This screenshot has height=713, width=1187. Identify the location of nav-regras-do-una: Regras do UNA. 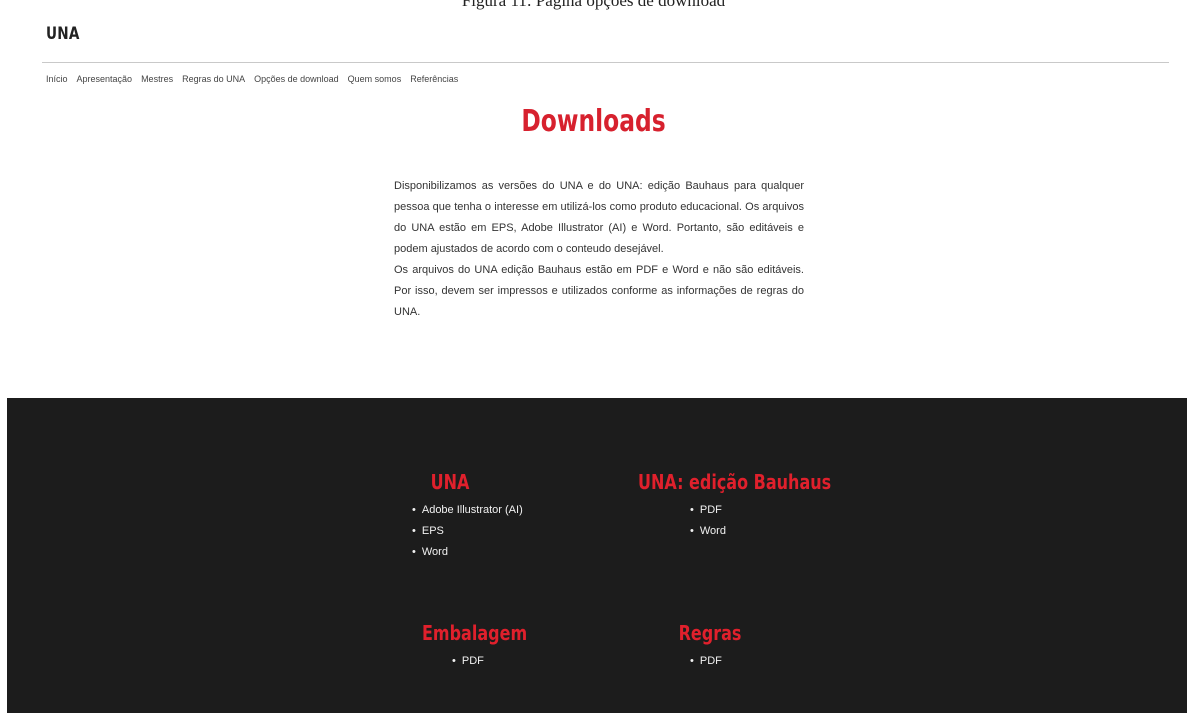
(213, 79).